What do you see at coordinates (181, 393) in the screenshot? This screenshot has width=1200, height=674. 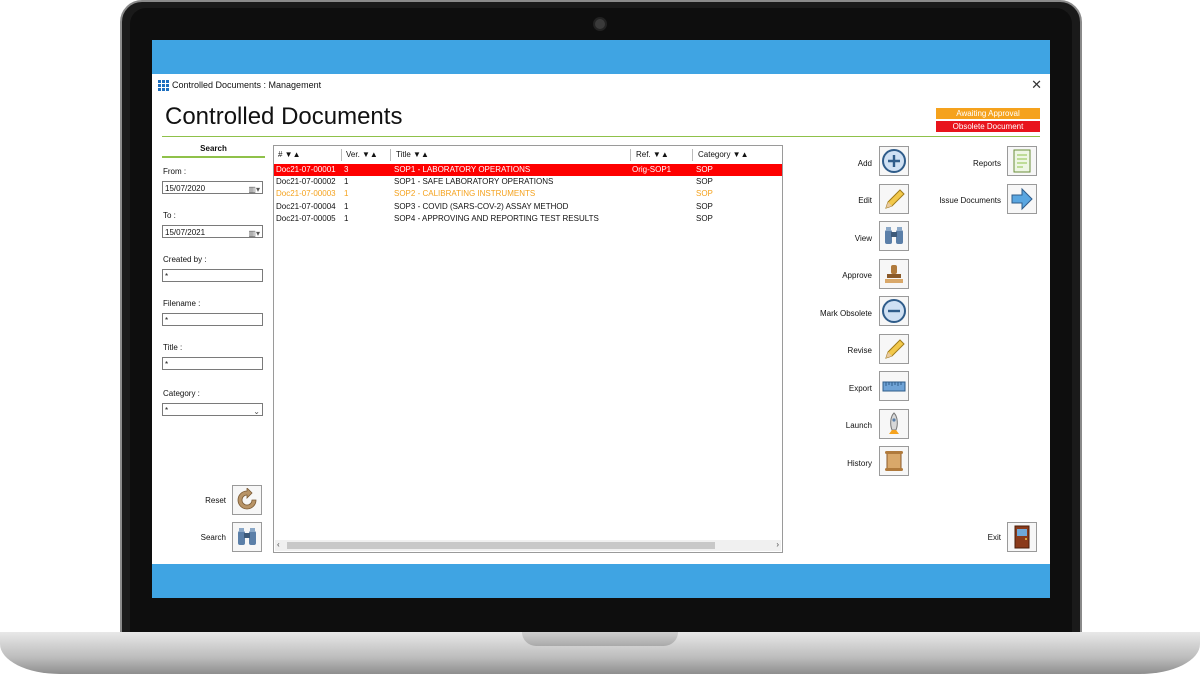 I see `category-label: Category :` at bounding box center [181, 393].